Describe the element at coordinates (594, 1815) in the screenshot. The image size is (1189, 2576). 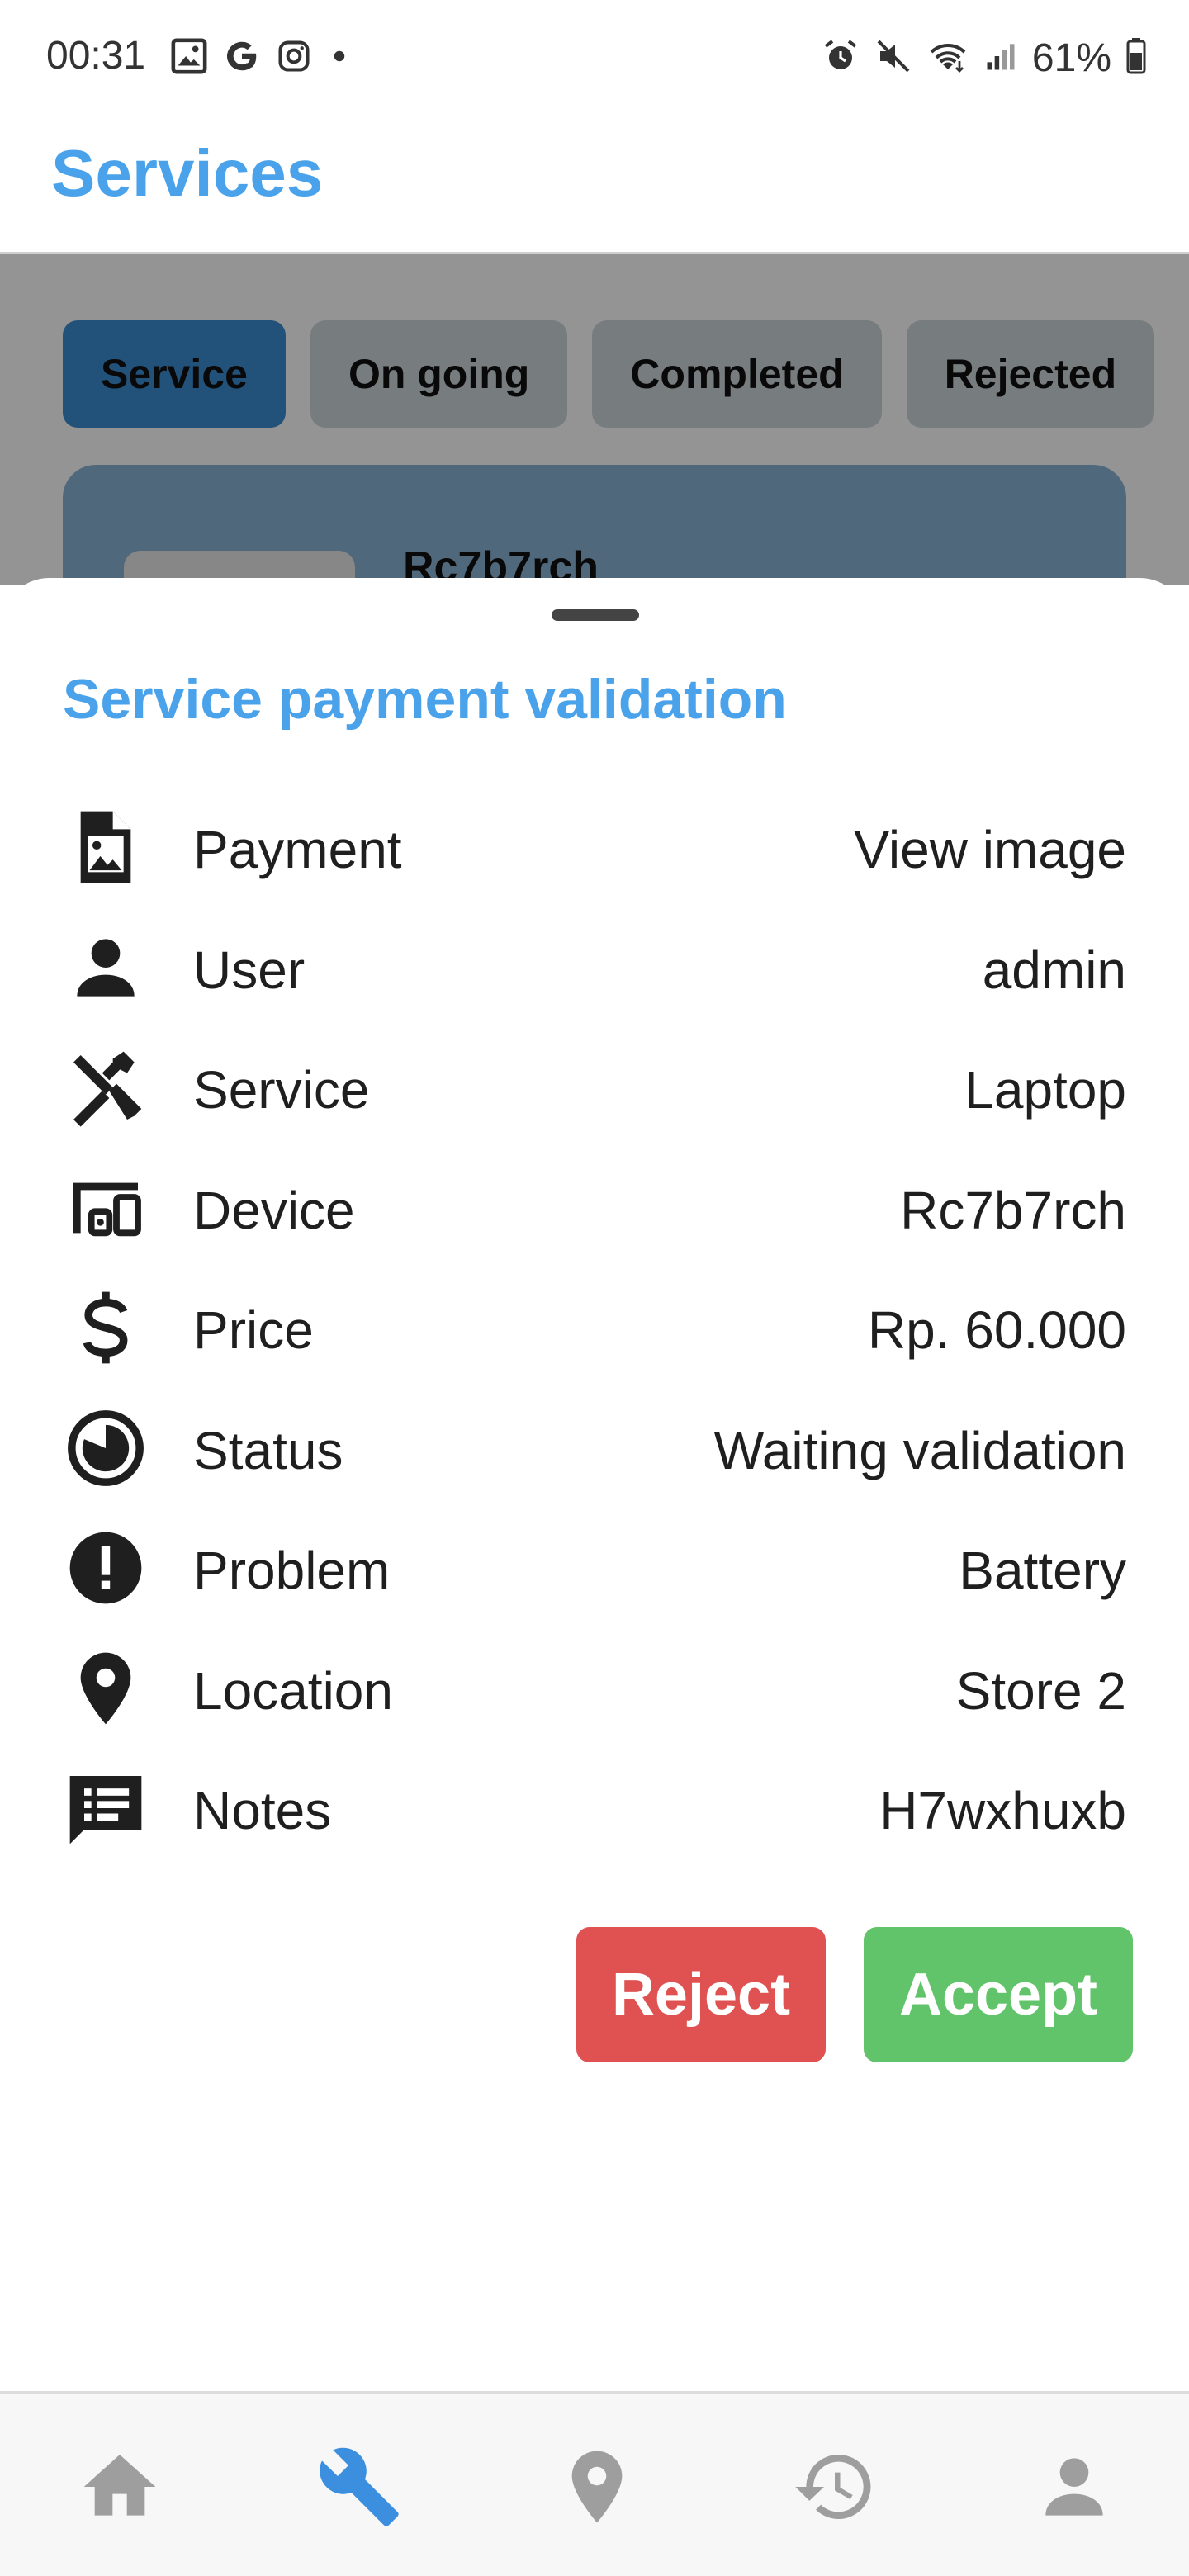
I see `detail-row-notes: Notes H7wxhuxb` at that location.